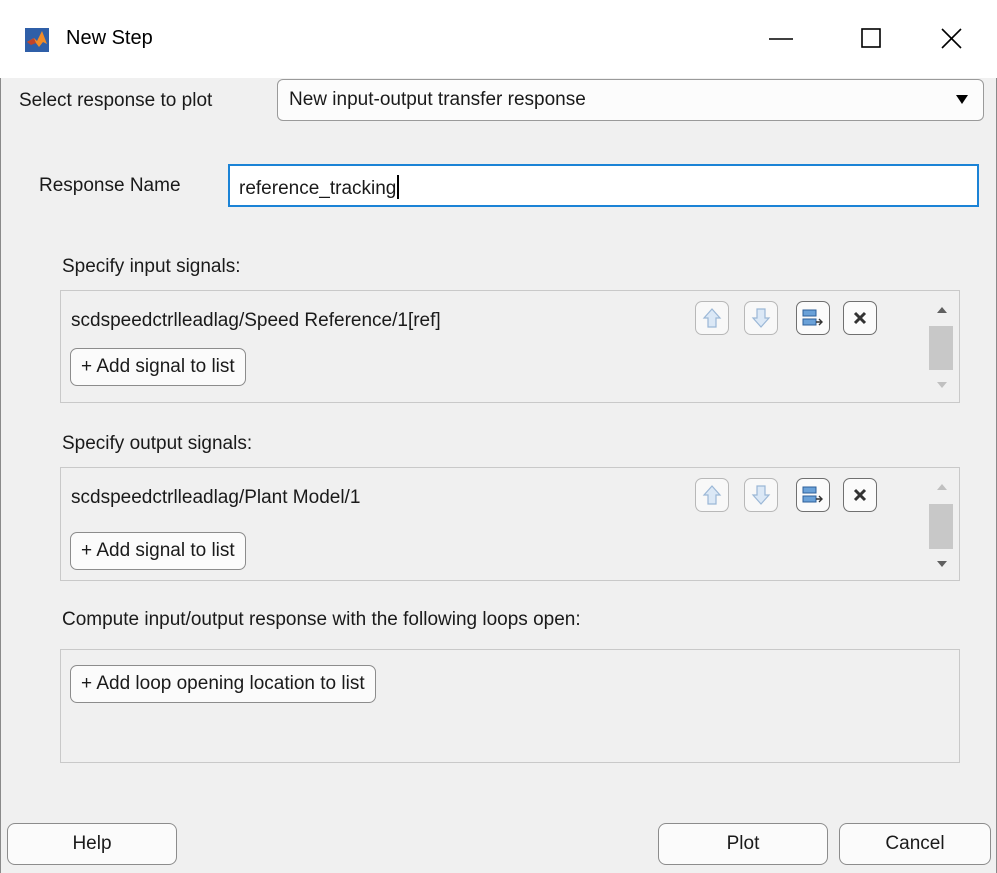 This screenshot has width=997, height=873. Describe the element at coordinates (398, 187) in the screenshot. I see `text-caret` at that location.